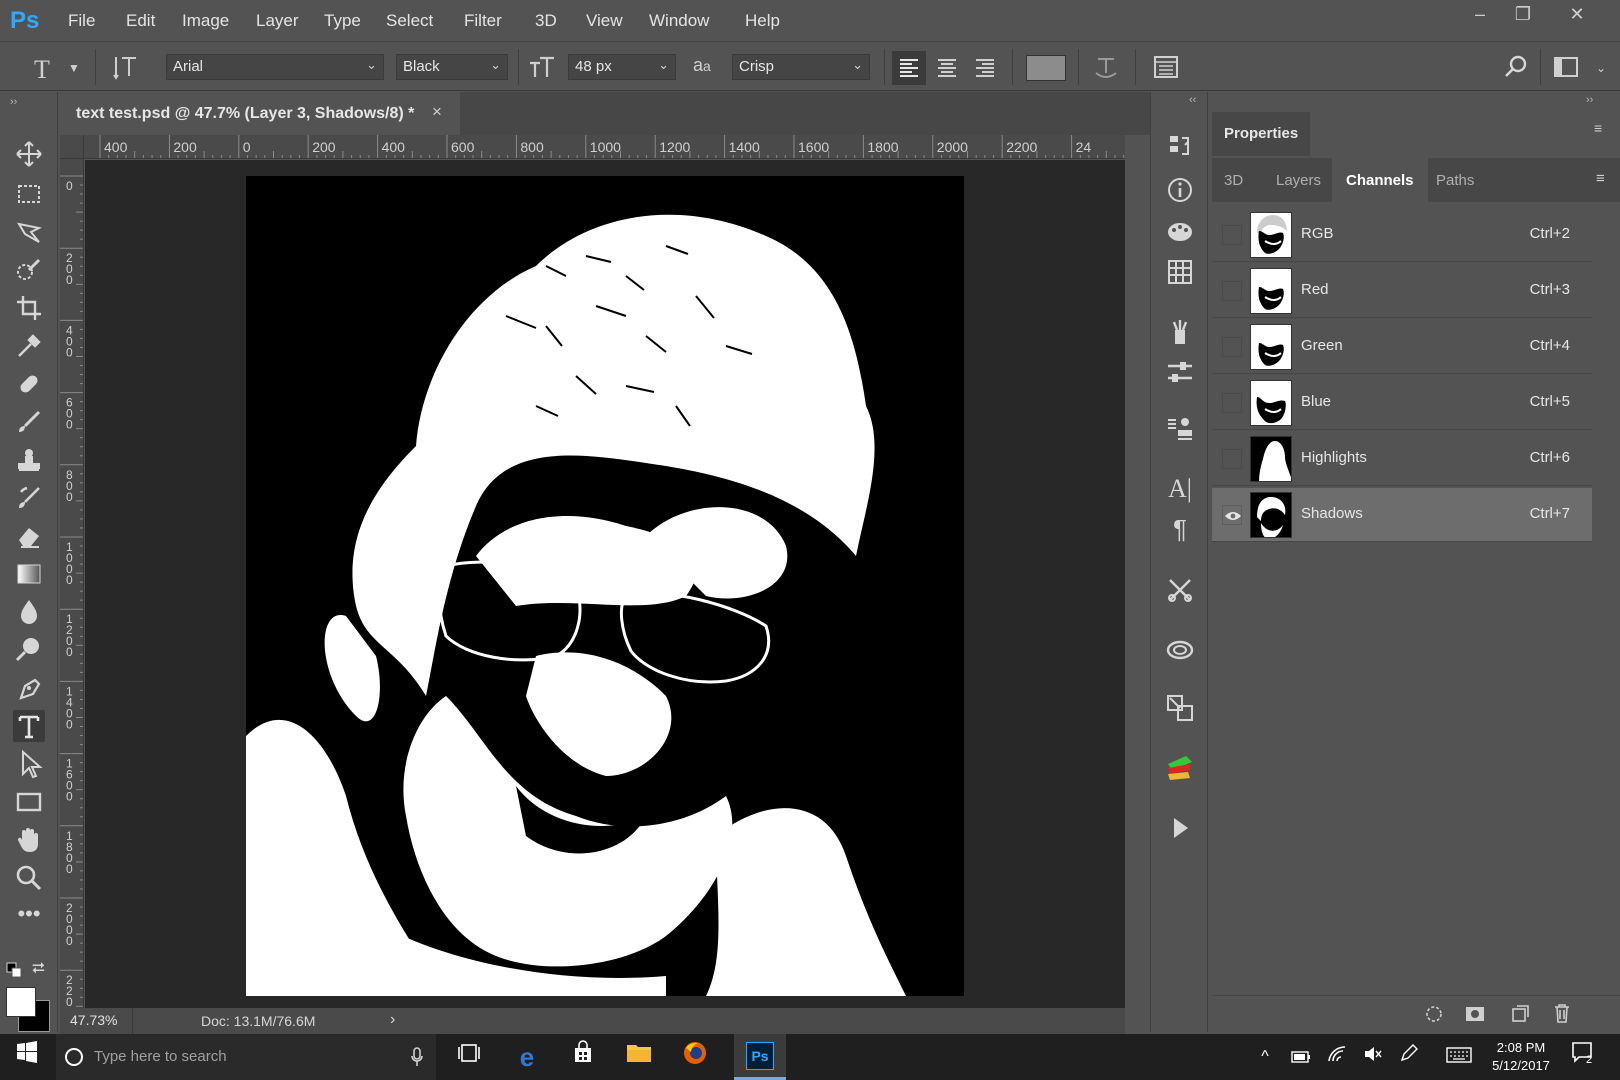 The width and height of the screenshot is (1620, 1080). I want to click on status-menu-arrow: ›, so click(392, 1020).